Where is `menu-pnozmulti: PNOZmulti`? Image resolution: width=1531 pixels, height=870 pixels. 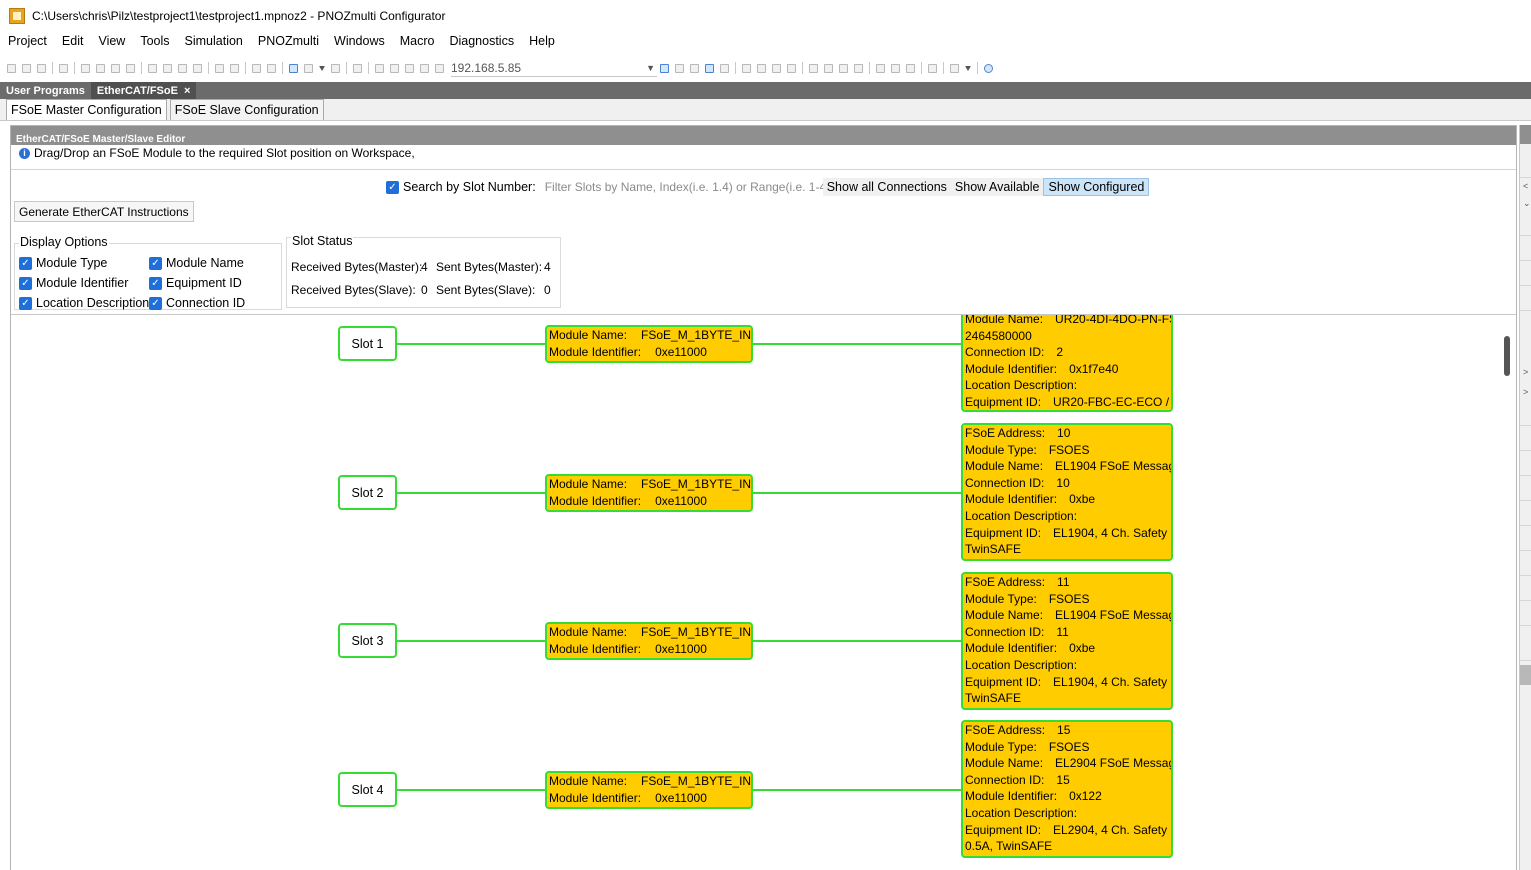 menu-pnozmulti: PNOZmulti is located at coordinates (288, 41).